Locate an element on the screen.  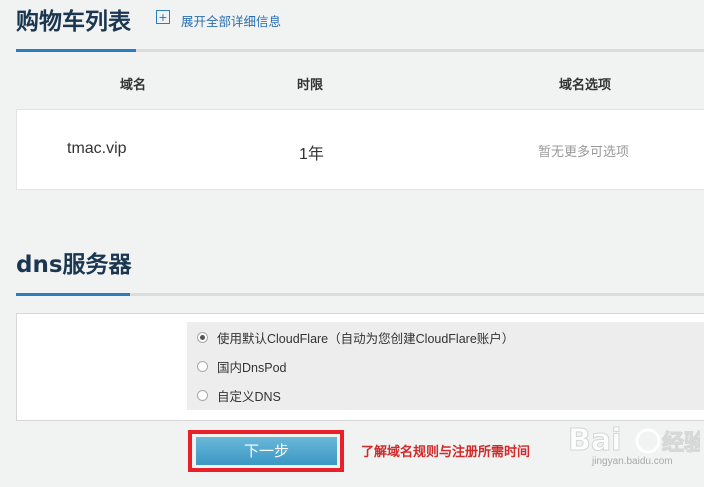
expand-plus-icon: + is located at coordinates (163, 17).